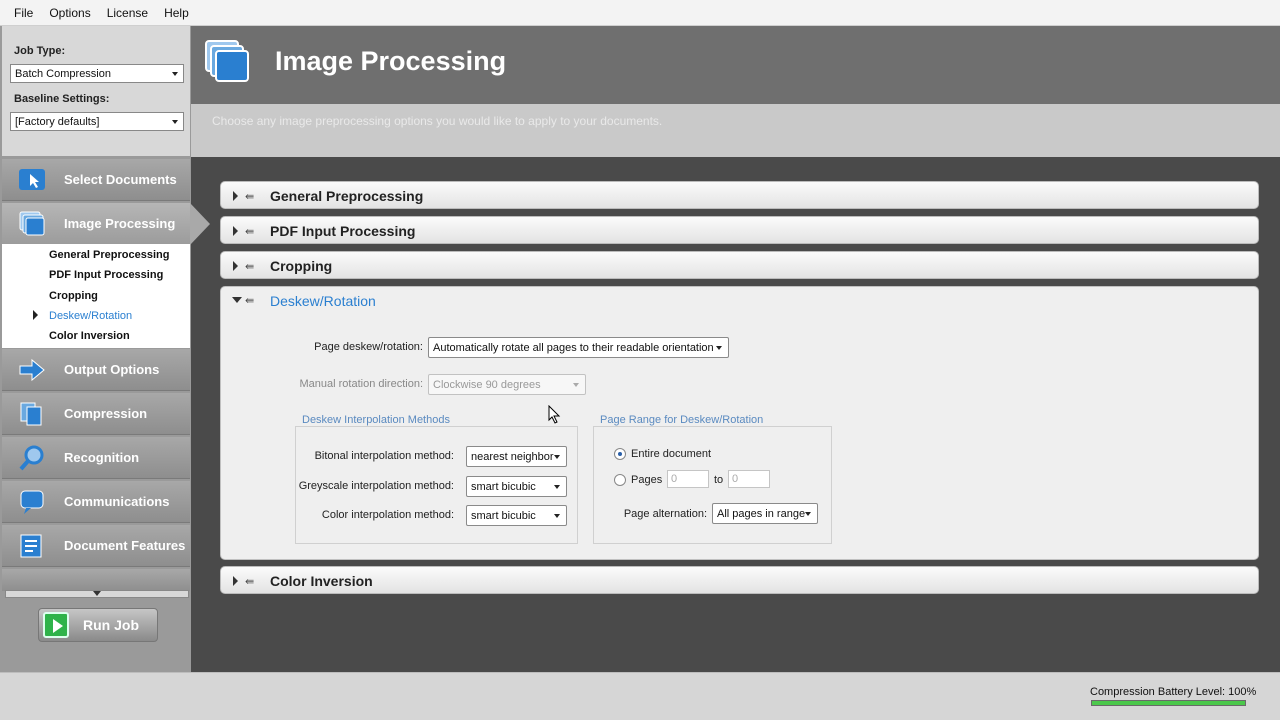 This screenshot has height=720, width=1280. I want to click on greyscale-select: smart bicubic, so click(516, 486).